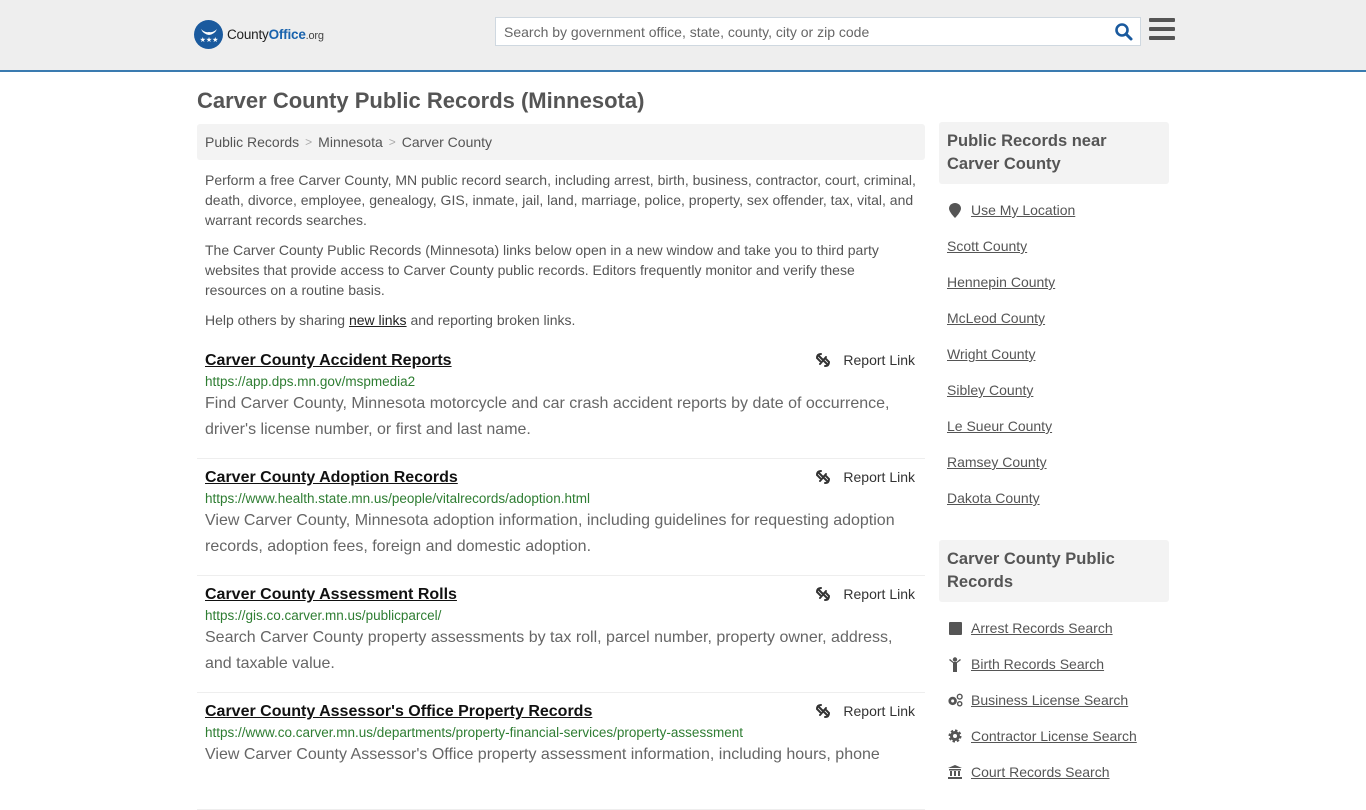  I want to click on record-category-item: Arrest Records Search, so click(1054, 628).